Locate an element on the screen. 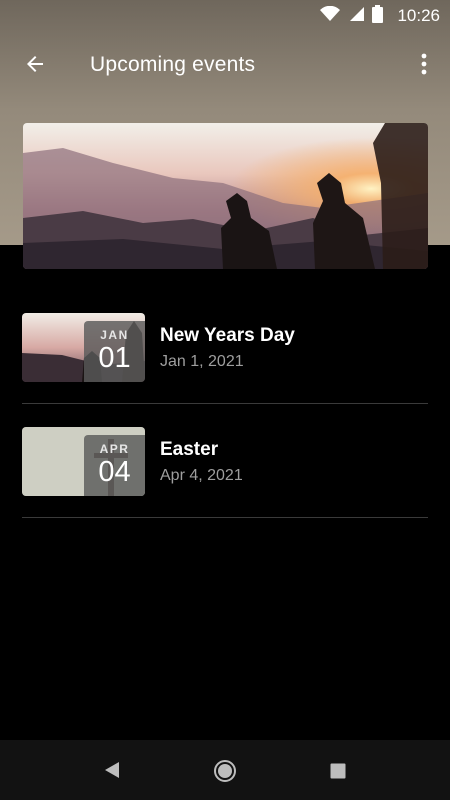  badge-day: 01 is located at coordinates (114, 358).